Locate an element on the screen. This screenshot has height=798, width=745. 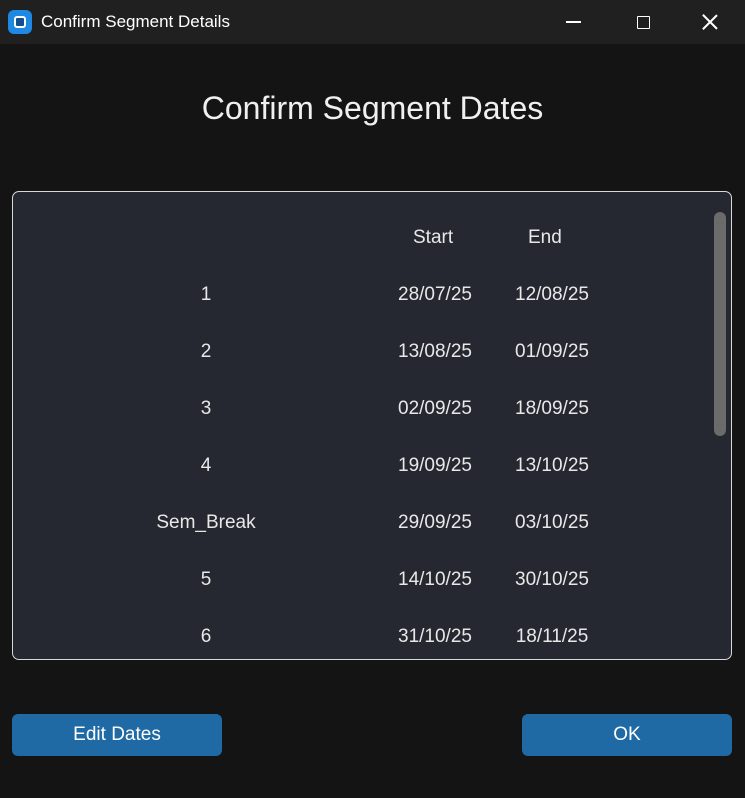
segment-name: Sem_Break is located at coordinates (206, 522).